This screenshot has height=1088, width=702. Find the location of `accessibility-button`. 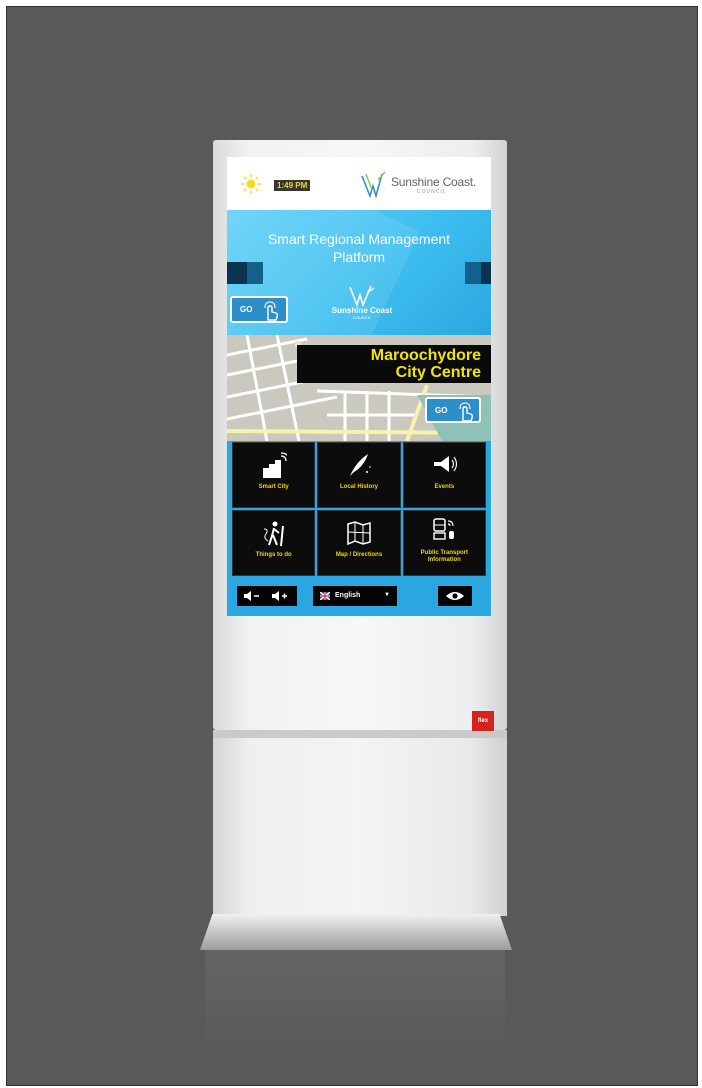

accessibility-button is located at coordinates (455, 596).